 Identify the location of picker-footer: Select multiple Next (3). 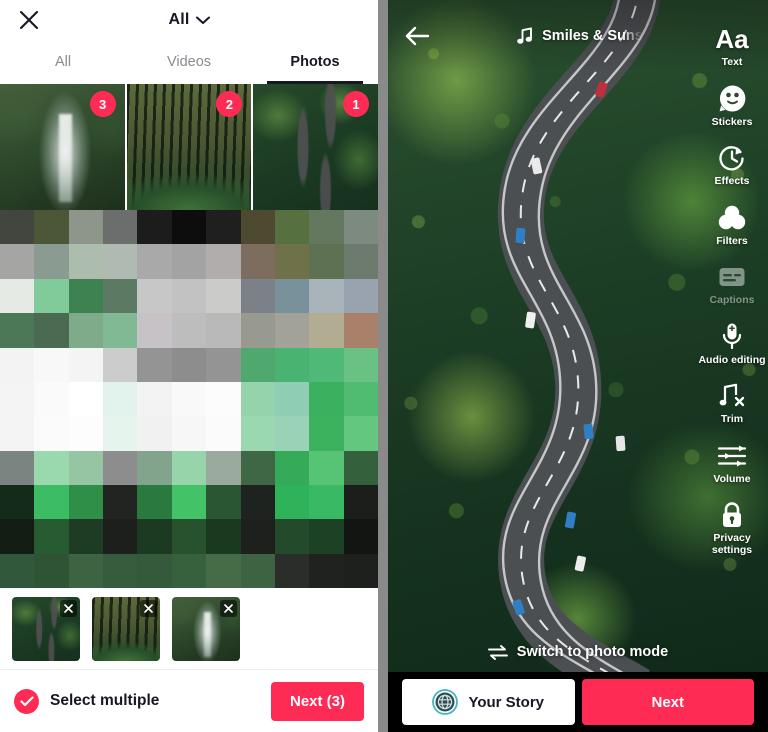
(189, 701).